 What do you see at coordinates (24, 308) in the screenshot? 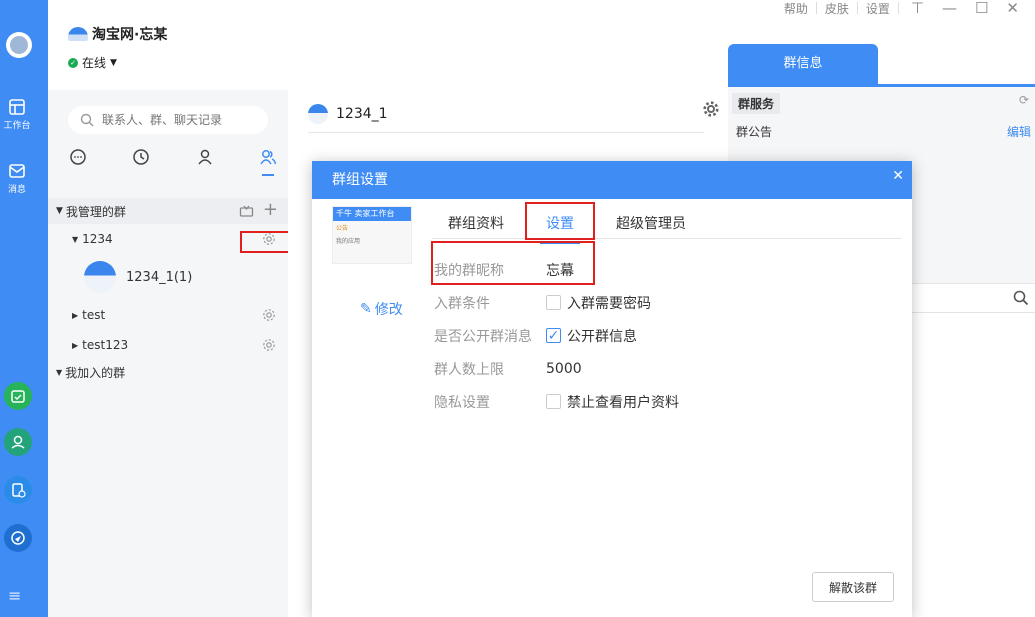
I see `left-rail: 工作台 消息 ≡` at bounding box center [24, 308].